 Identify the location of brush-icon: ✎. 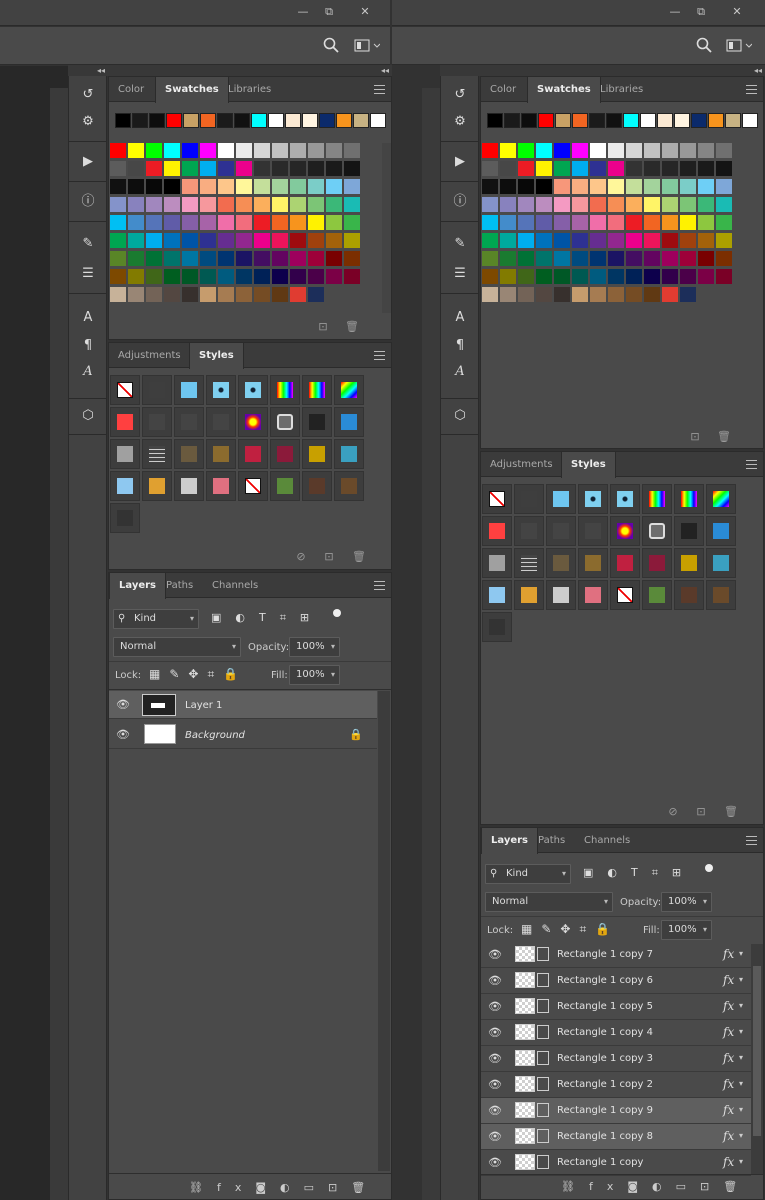
(88, 244).